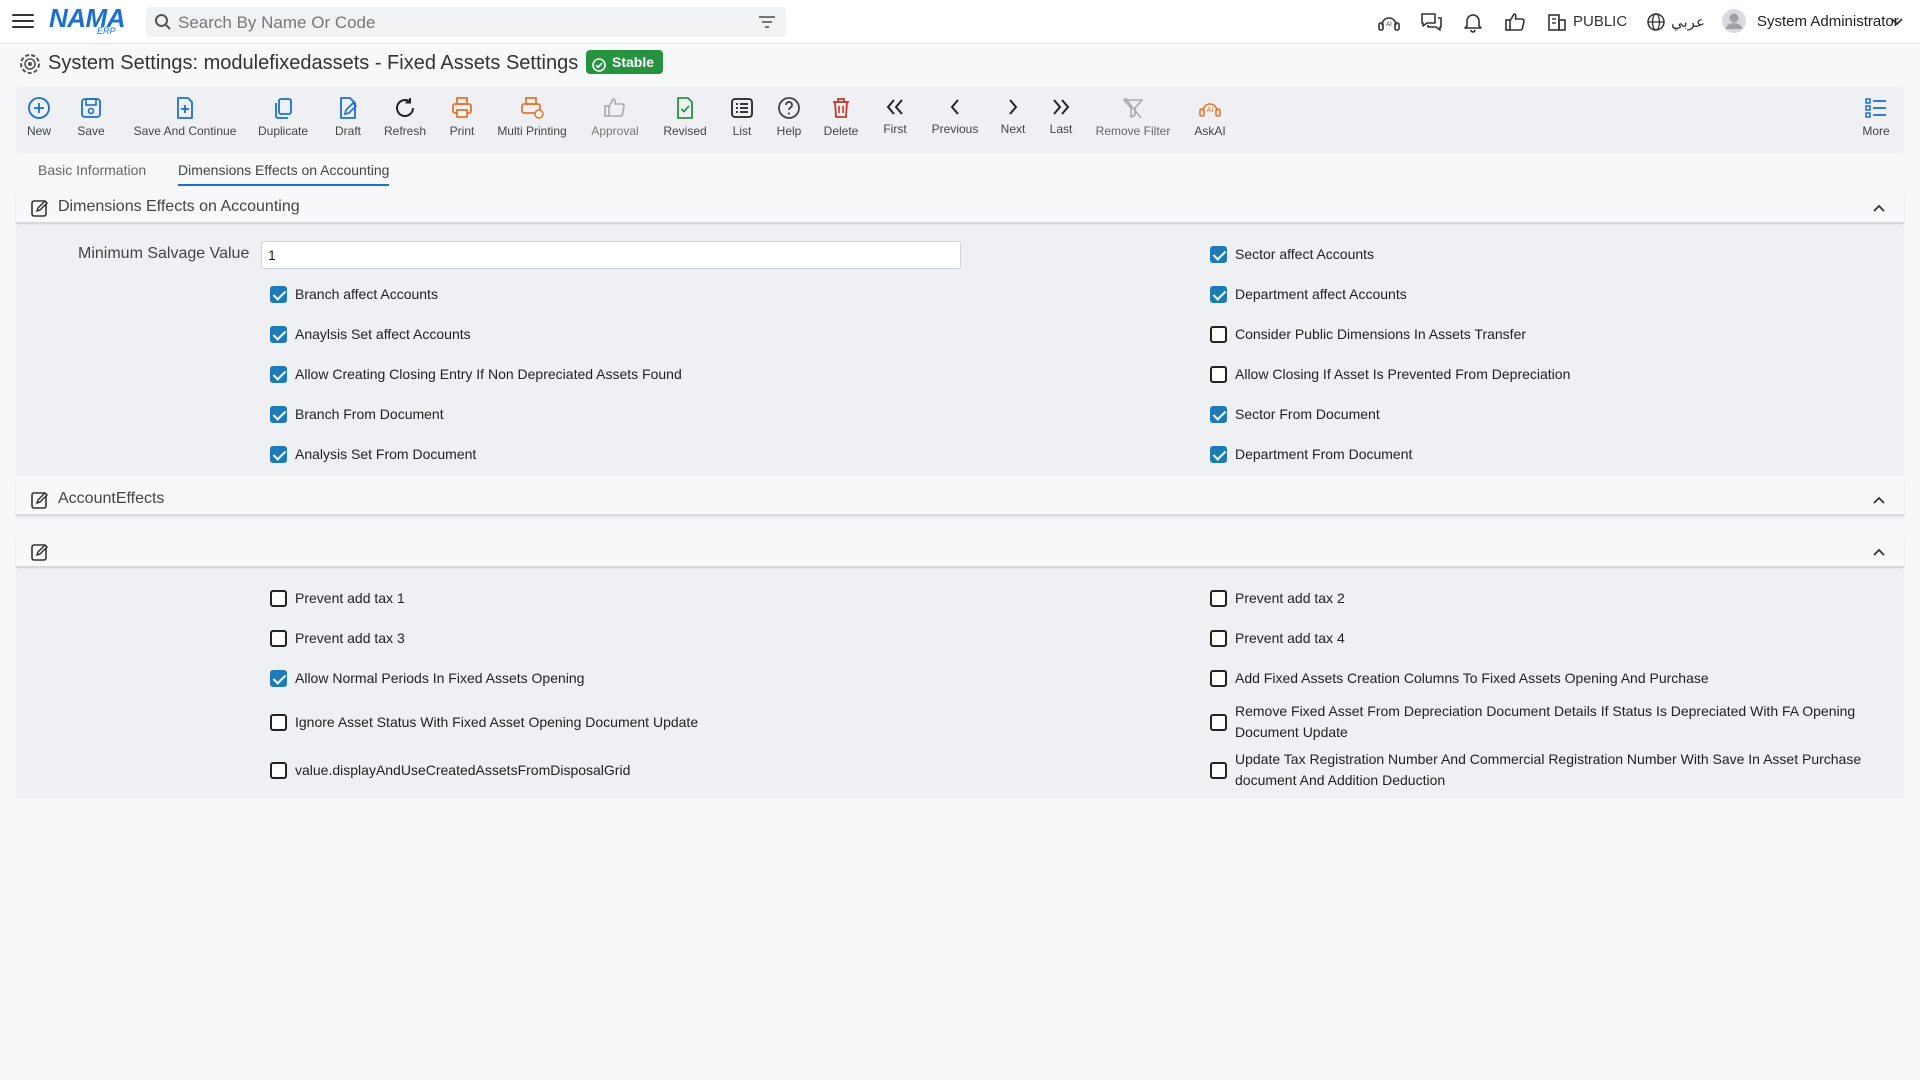  Describe the element at coordinates (1897, 22) in the screenshot. I see `chevron-down-icon` at that location.